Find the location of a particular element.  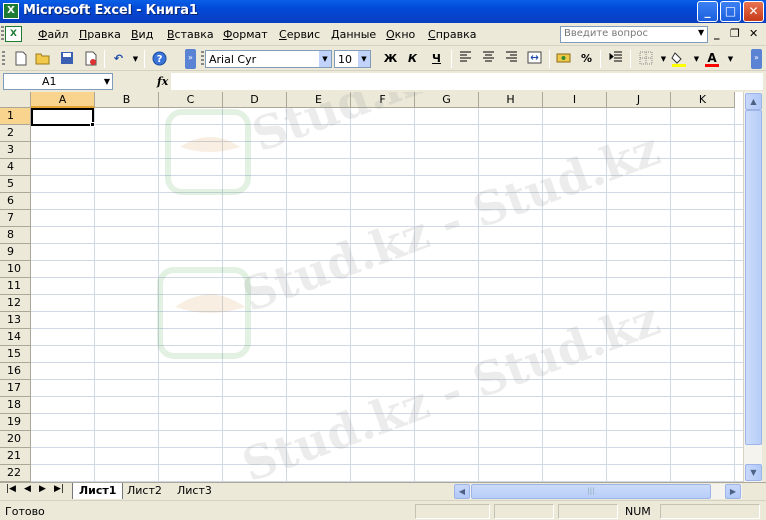

prev-sheet-icon: ◀ is located at coordinates (27, 489).